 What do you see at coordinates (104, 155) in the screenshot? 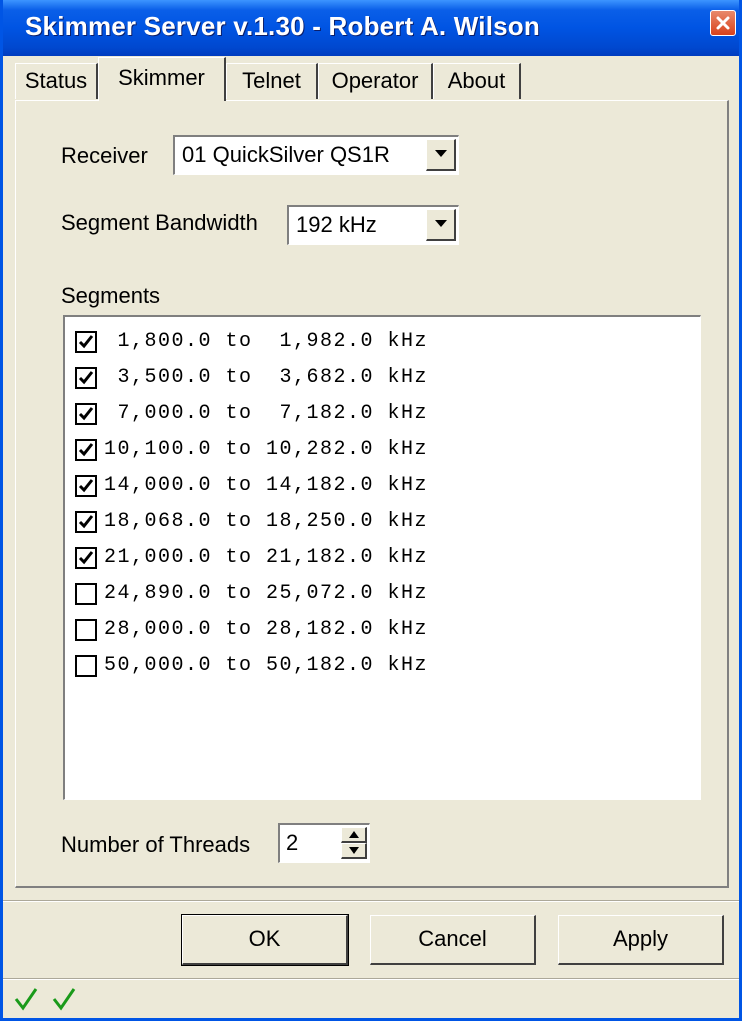
I see `receiver-label: Receiver` at bounding box center [104, 155].